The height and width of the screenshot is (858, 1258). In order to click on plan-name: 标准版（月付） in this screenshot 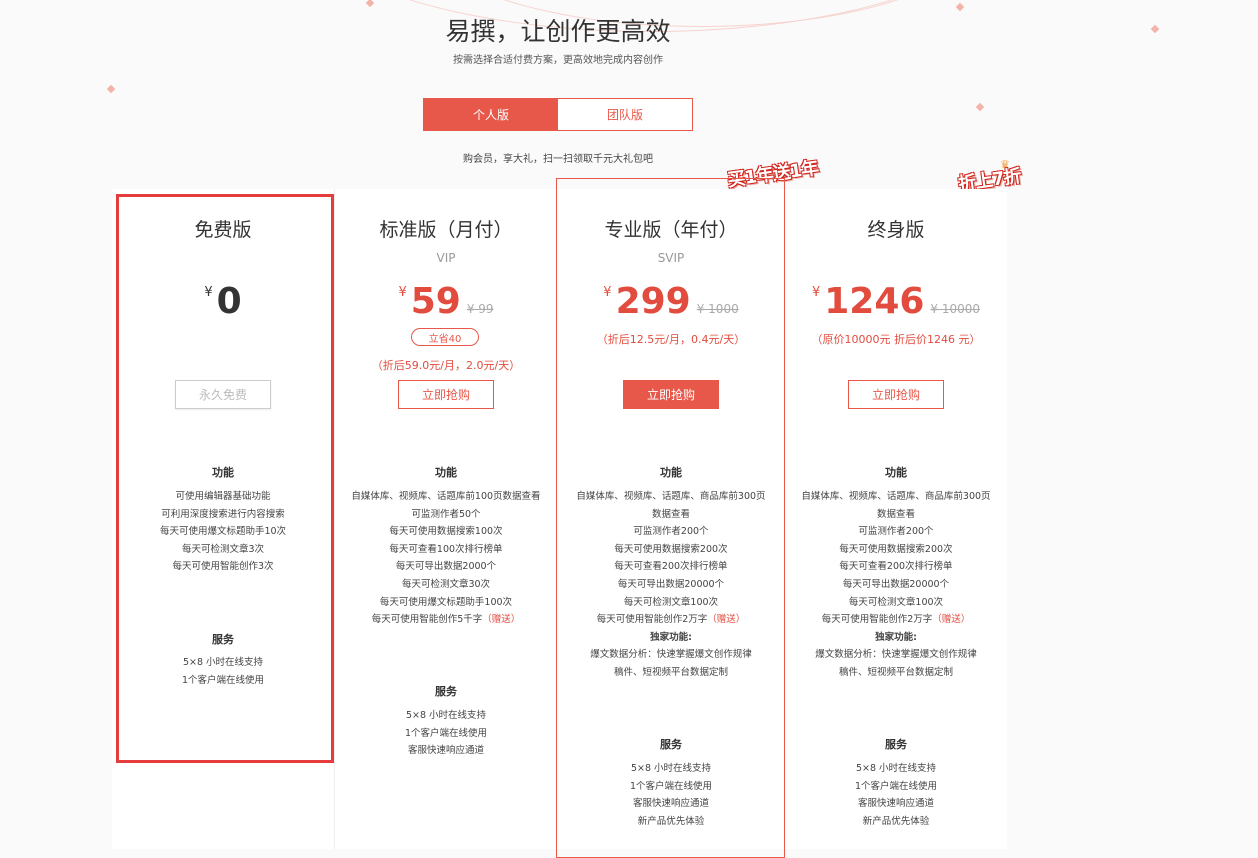, I will do `click(446, 230)`.